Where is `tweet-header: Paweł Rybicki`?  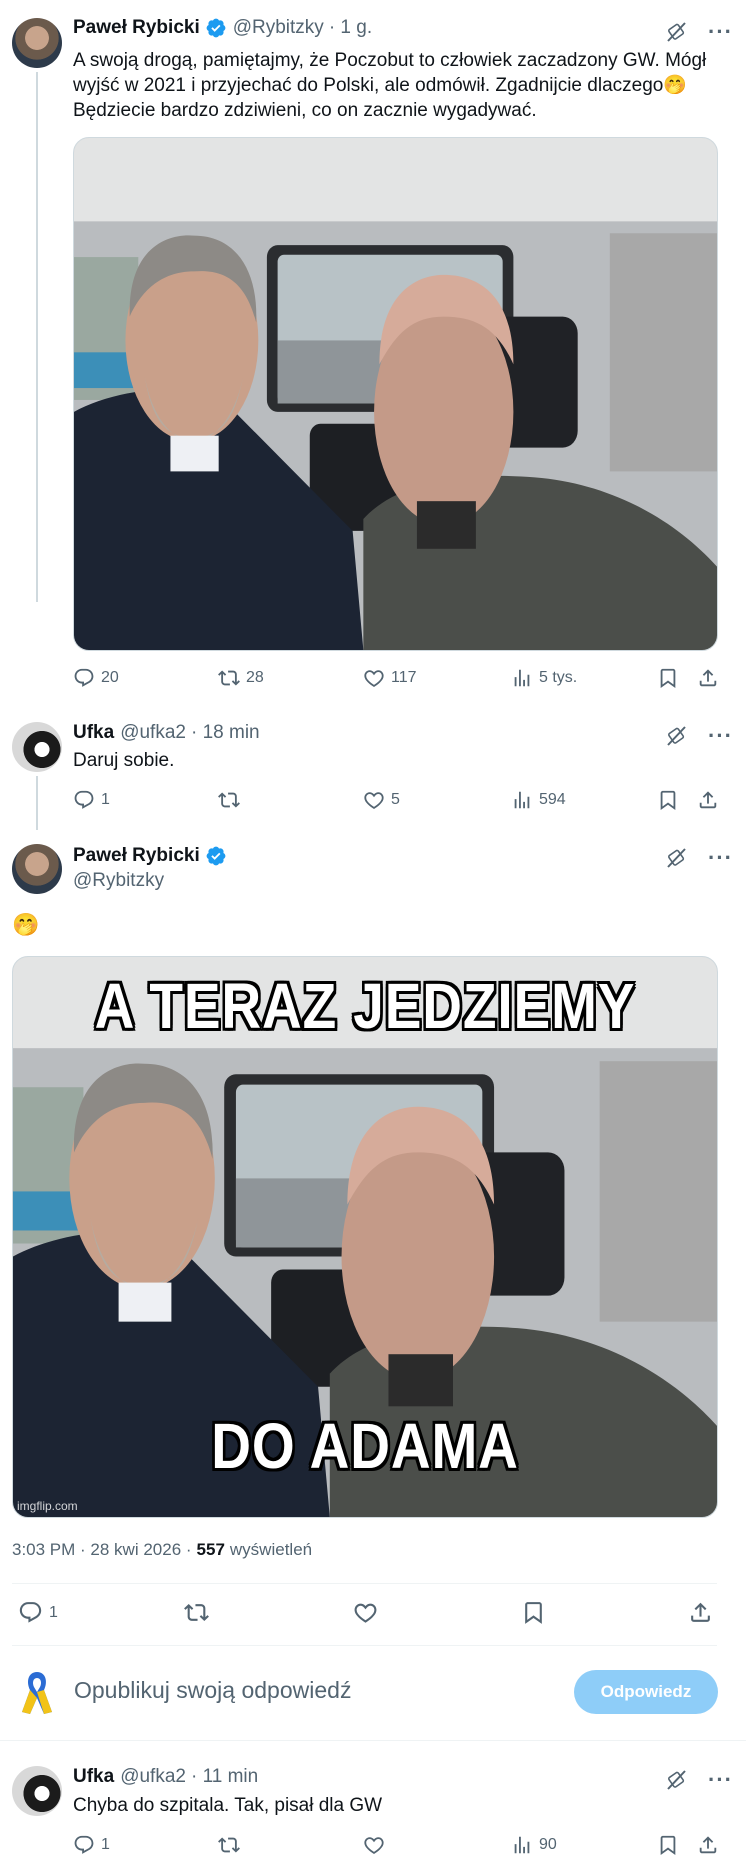 tweet-header: Paweł Rybicki is located at coordinates (153, 856).